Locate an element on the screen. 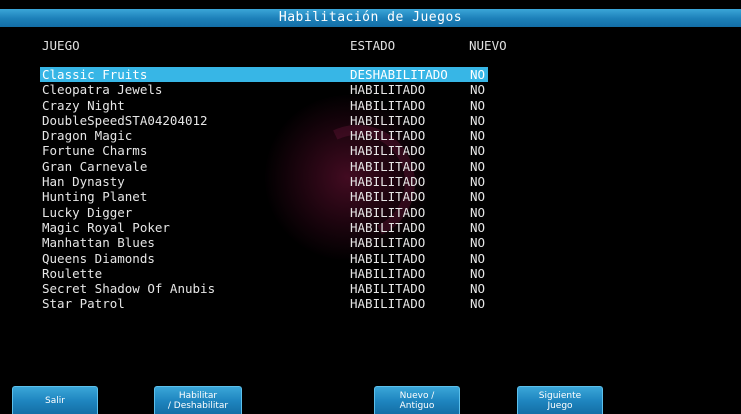 This screenshot has height=414, width=741. table-row: Roulette HABILITADO NO is located at coordinates (370, 273).